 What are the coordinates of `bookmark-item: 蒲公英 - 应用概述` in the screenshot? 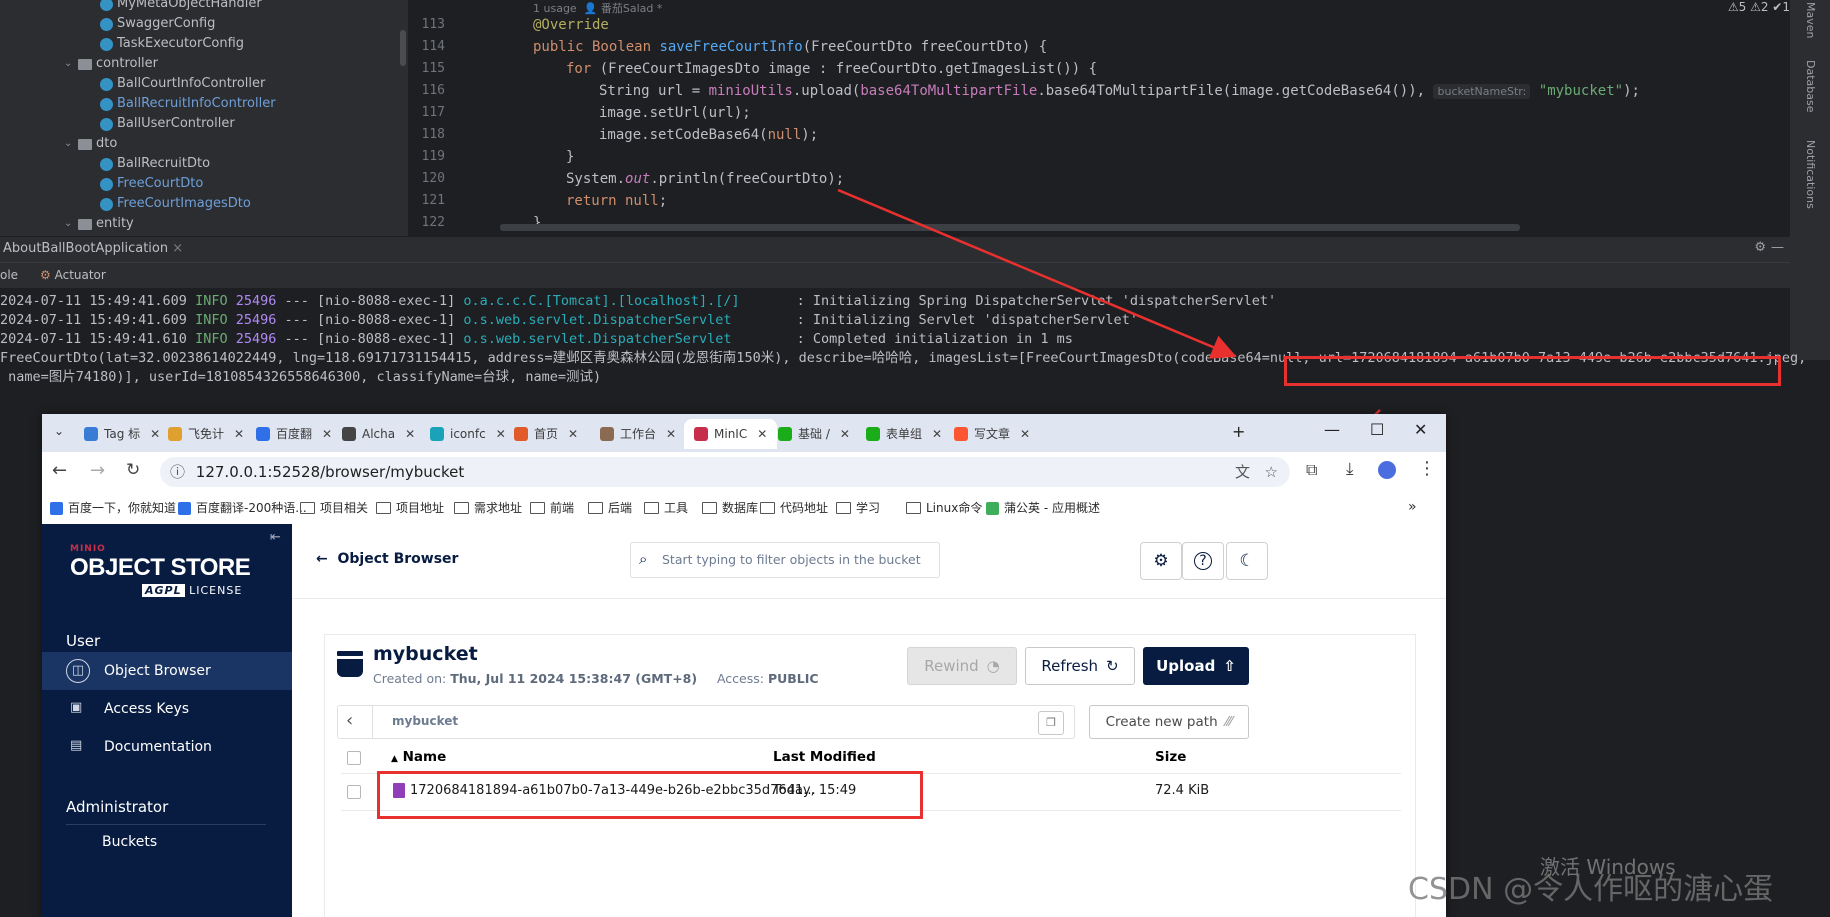 It's located at (1043, 508).